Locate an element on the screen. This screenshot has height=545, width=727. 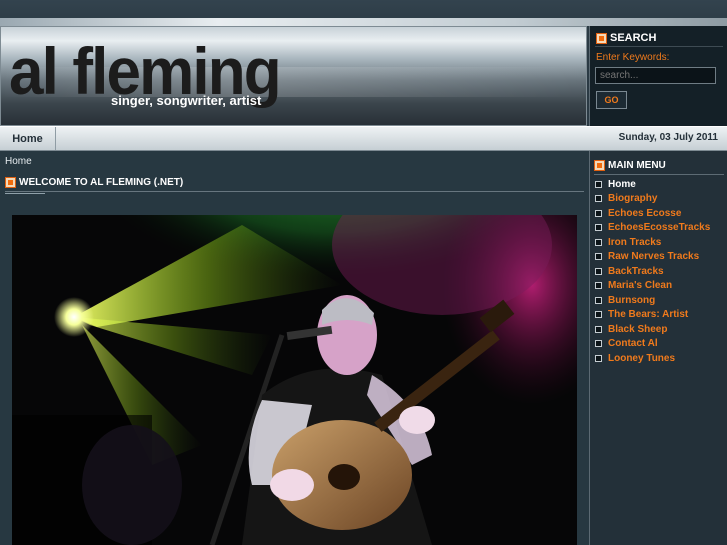
menu-item-looney-tunes: Looney Tunes is located at coordinates (652, 358).